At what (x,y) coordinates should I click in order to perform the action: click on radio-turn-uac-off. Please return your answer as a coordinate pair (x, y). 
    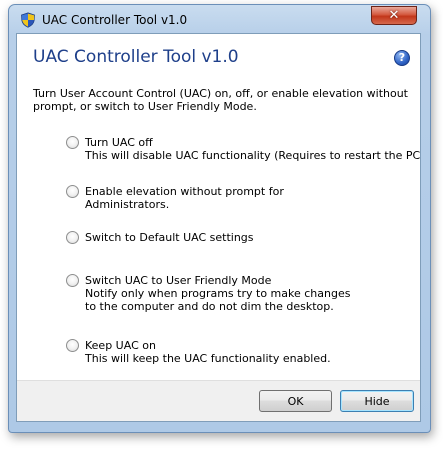
    Looking at the image, I should click on (72, 142).